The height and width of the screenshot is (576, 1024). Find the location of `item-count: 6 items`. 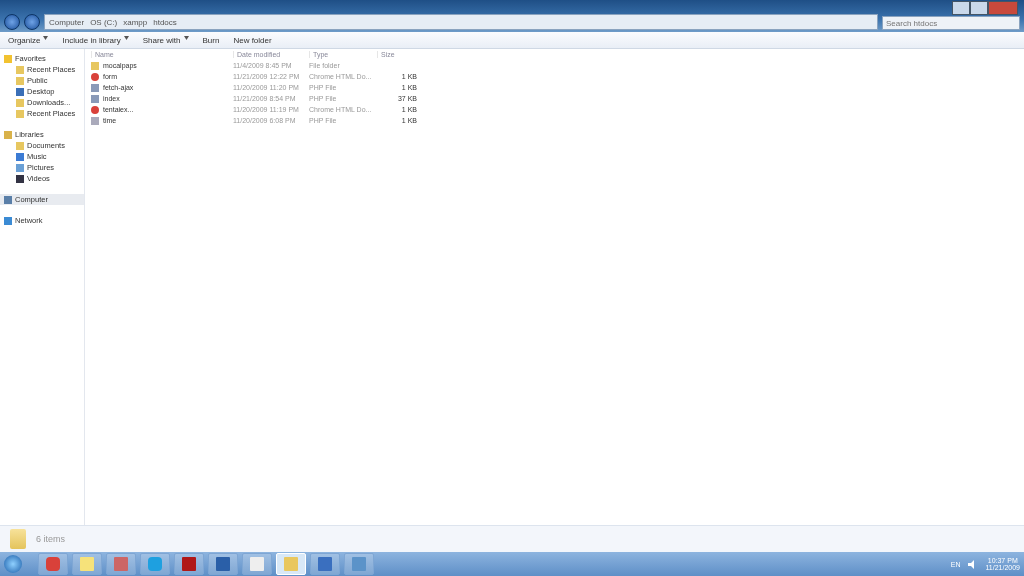

item-count: 6 items is located at coordinates (50, 539).